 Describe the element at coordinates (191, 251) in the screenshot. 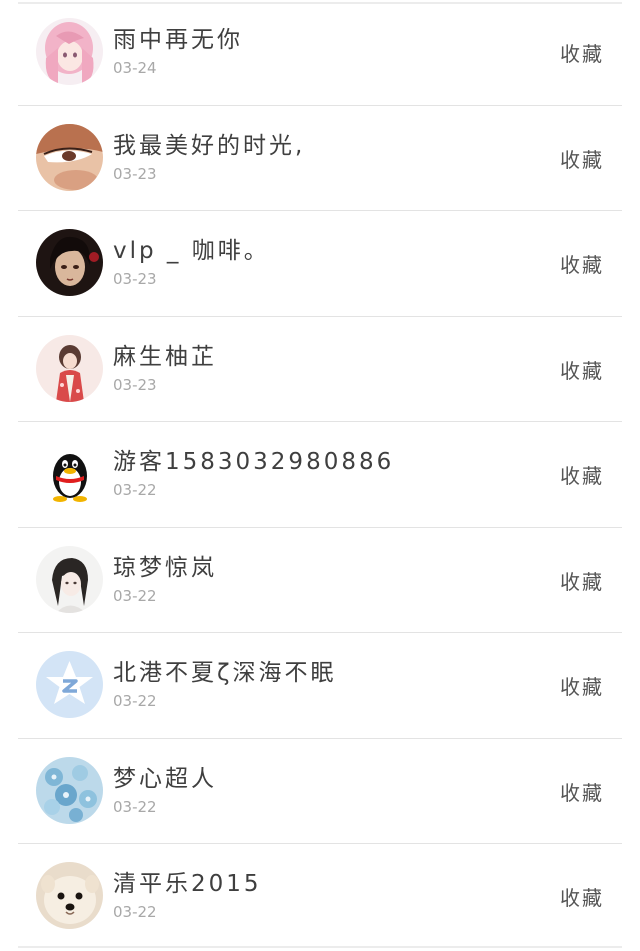

I see `user-name: vlp _ 咖啡。` at that location.